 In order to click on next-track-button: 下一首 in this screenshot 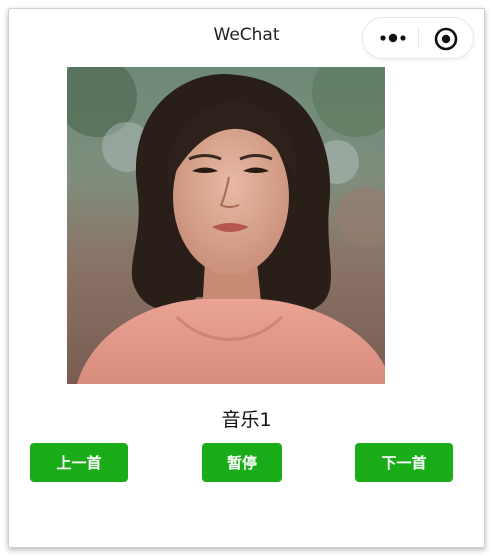, I will do `click(404, 462)`.